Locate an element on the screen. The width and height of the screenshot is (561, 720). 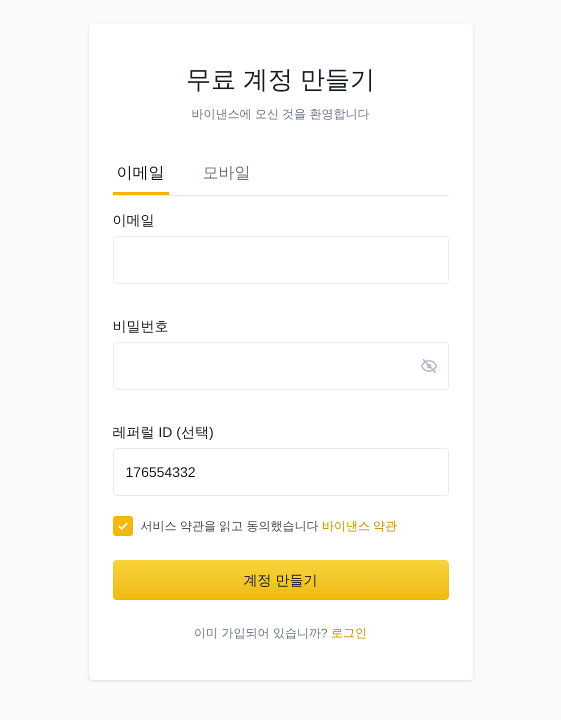
field-label: 레퍼럴 ID (선택) is located at coordinates (163, 432).